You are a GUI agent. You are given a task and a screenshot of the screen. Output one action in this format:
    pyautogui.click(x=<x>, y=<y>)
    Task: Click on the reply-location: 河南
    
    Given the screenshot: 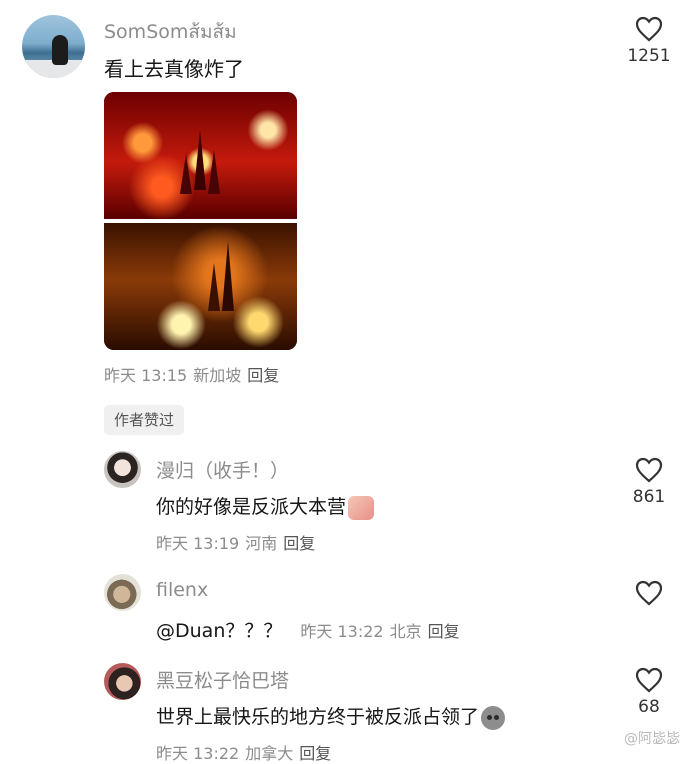 What is the action you would take?
    pyautogui.click(x=261, y=543)
    